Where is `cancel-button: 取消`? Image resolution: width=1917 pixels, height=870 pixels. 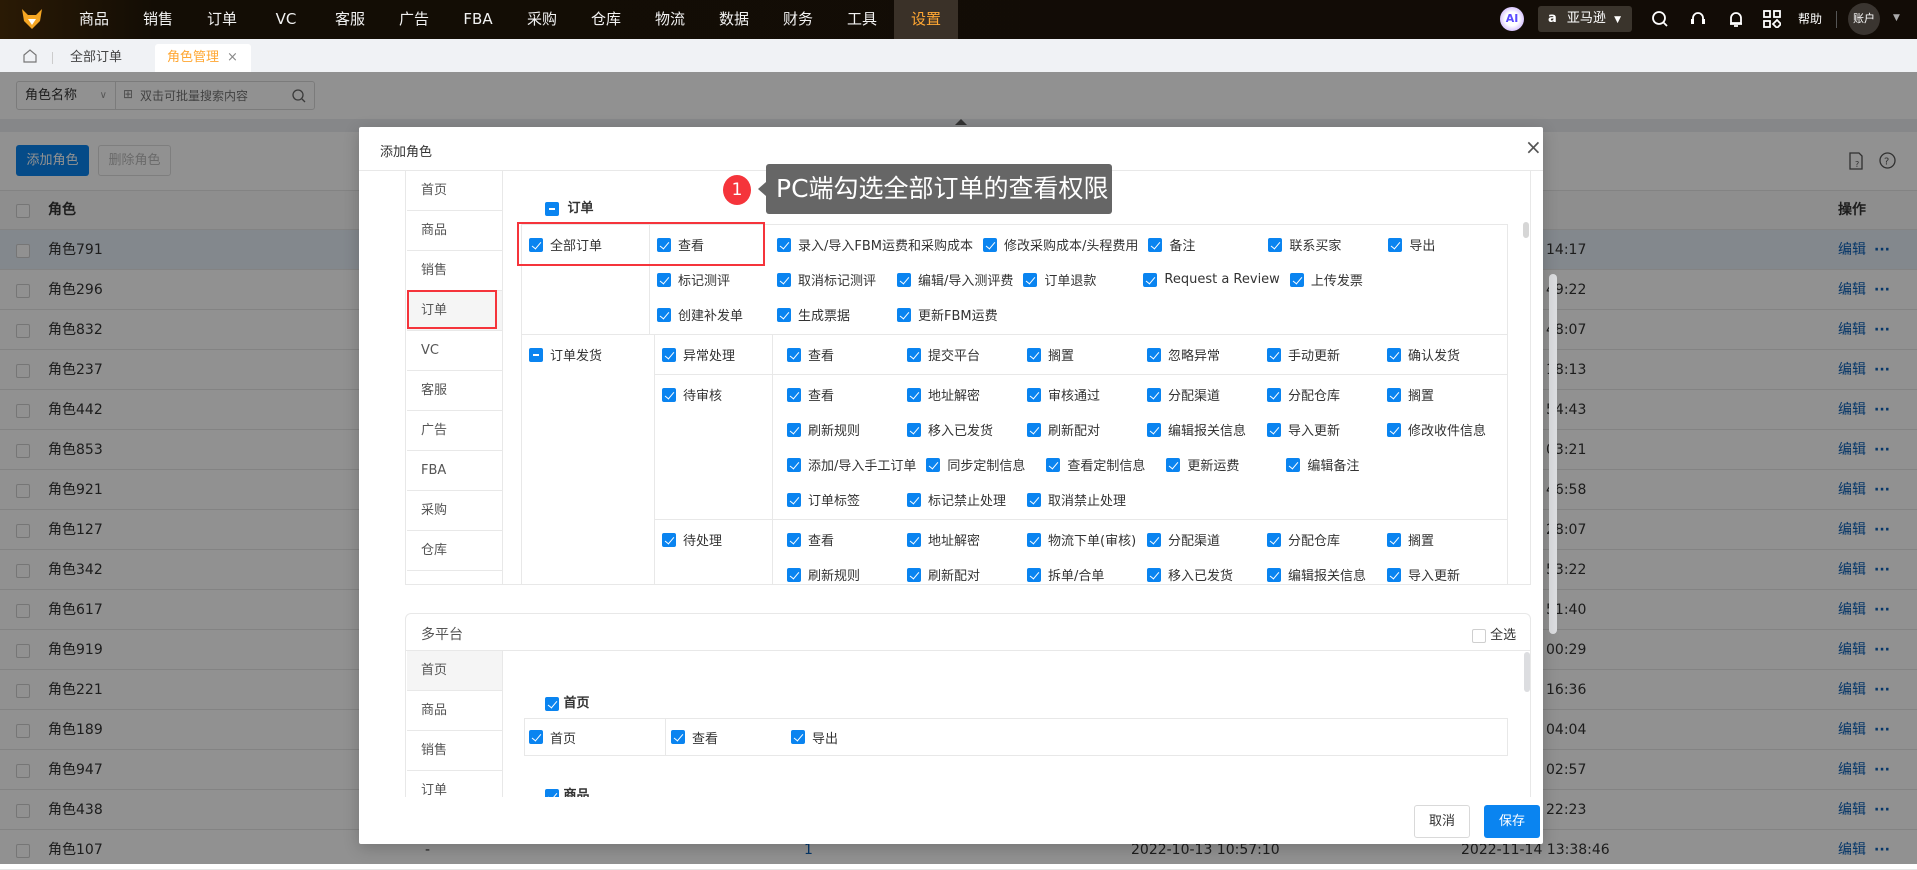 cancel-button: 取消 is located at coordinates (1442, 821).